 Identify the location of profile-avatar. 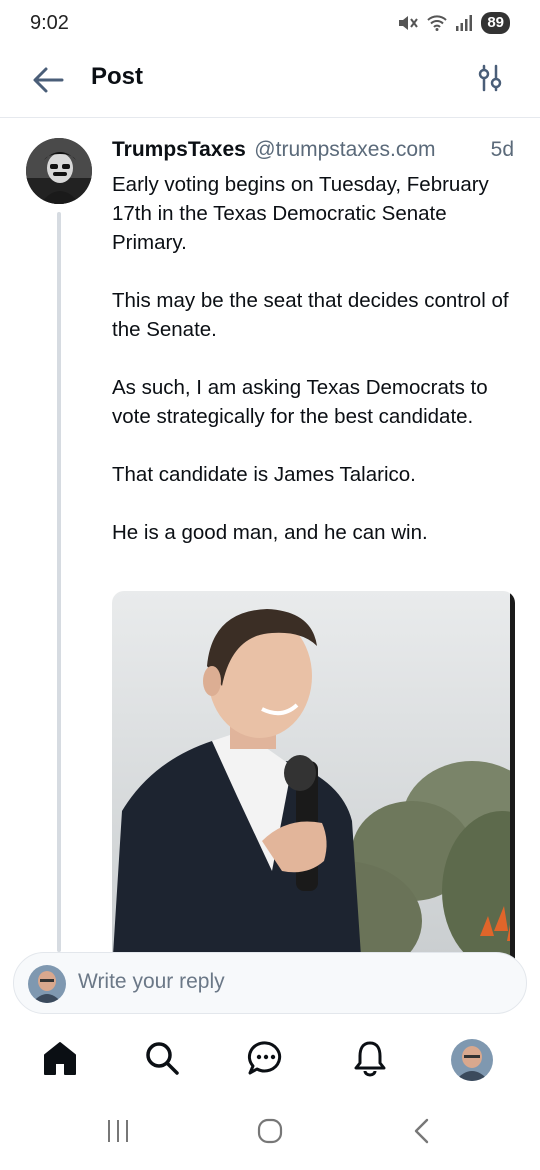
(472, 1060).